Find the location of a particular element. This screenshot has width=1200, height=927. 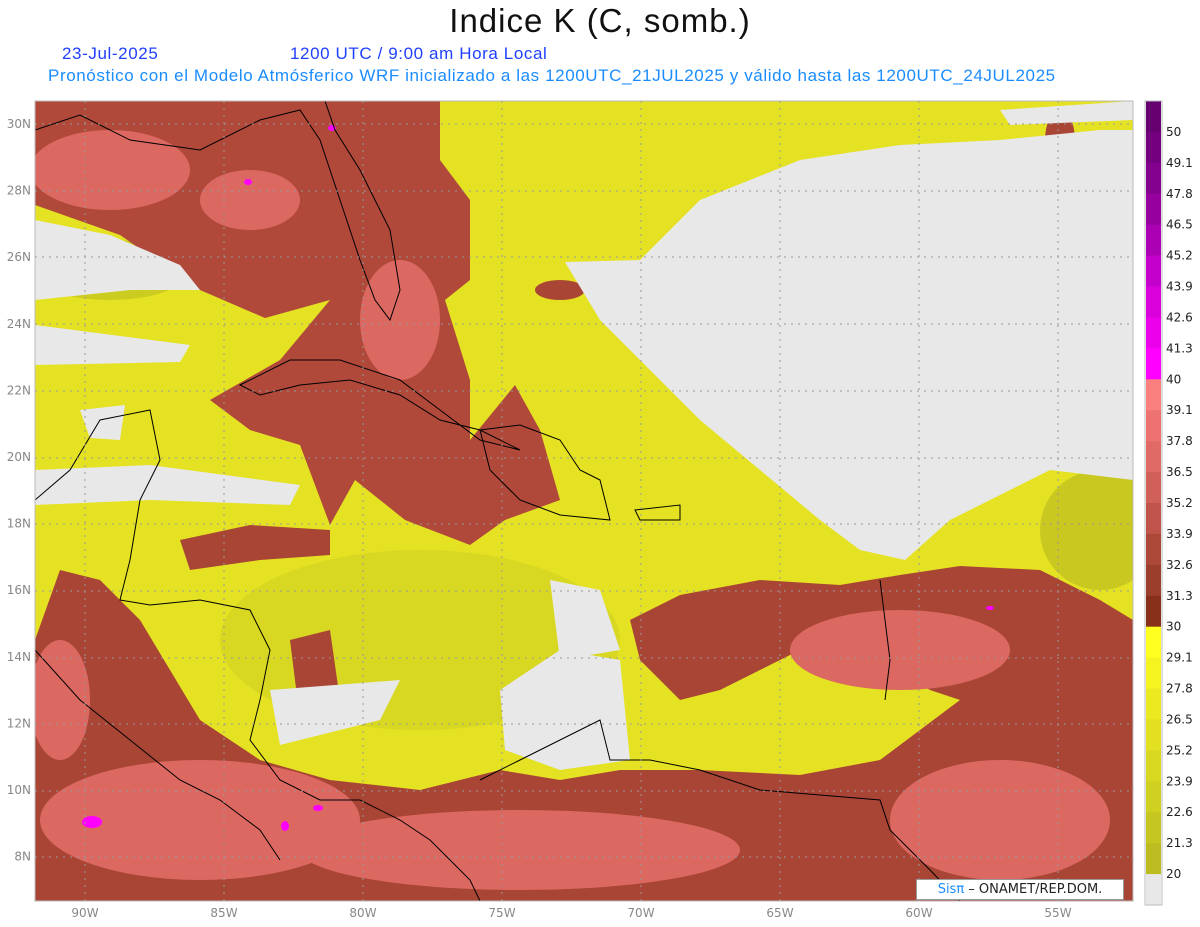

colorbar-label: 50 is located at coordinates (1173, 132).